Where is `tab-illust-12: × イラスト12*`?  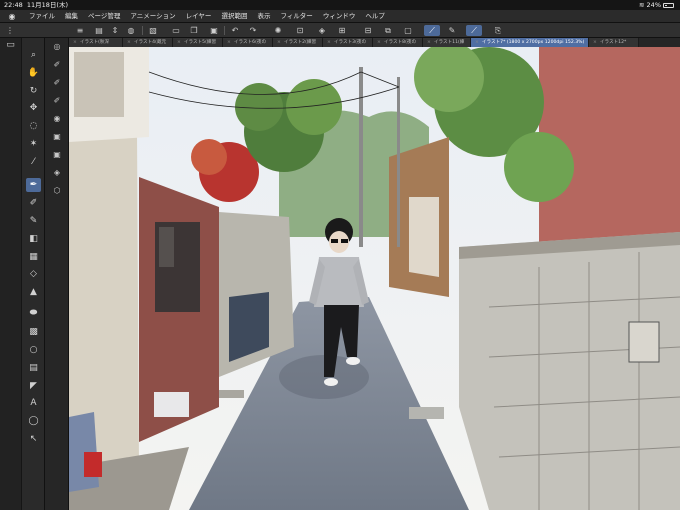
tab-illust-12: × イラスト12* is located at coordinates (614, 42).